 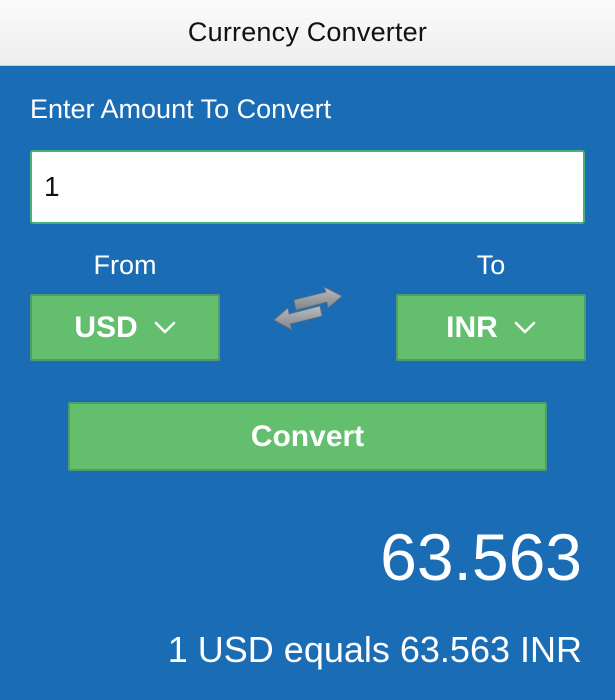 I want to click on to-currency-picker: INR, so click(x=491, y=327).